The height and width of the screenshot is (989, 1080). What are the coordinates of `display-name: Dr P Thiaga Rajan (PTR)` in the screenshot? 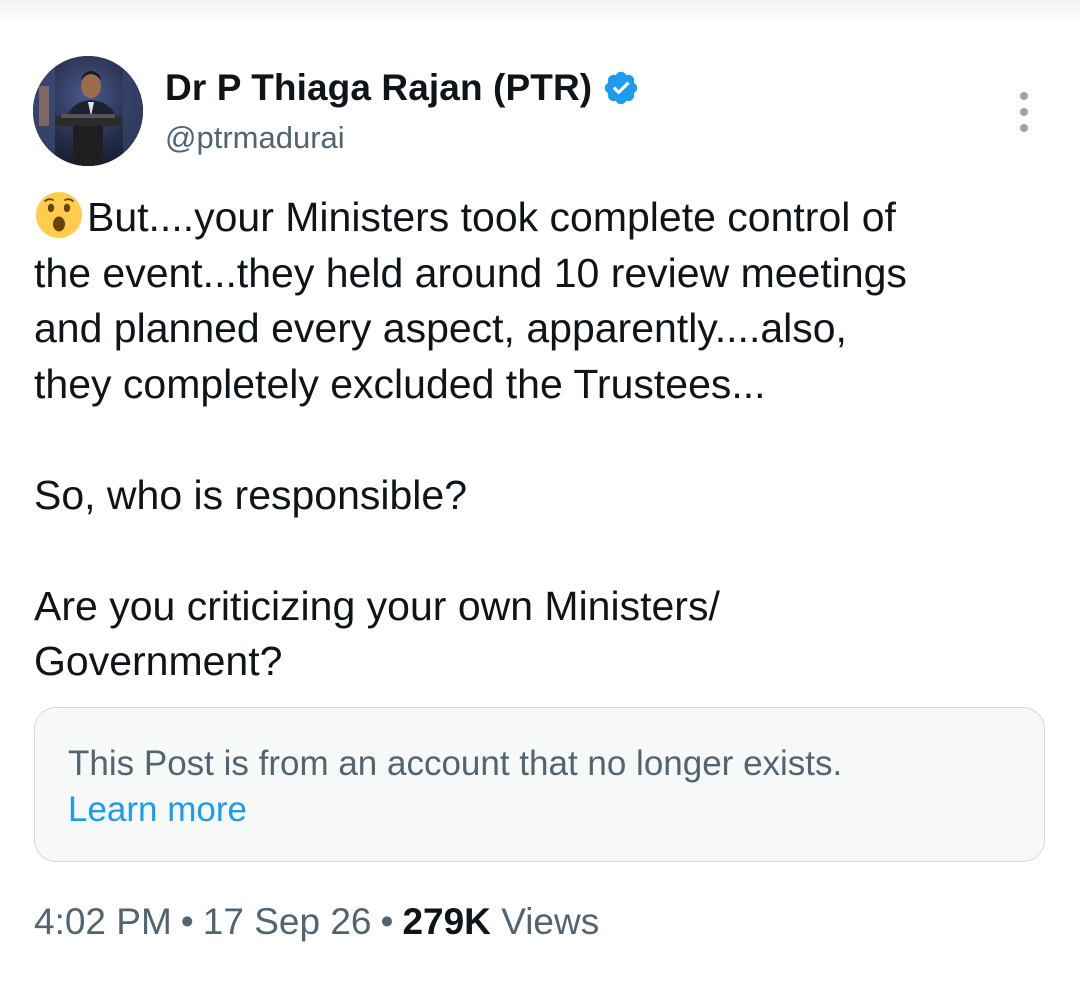 It's located at (378, 88).